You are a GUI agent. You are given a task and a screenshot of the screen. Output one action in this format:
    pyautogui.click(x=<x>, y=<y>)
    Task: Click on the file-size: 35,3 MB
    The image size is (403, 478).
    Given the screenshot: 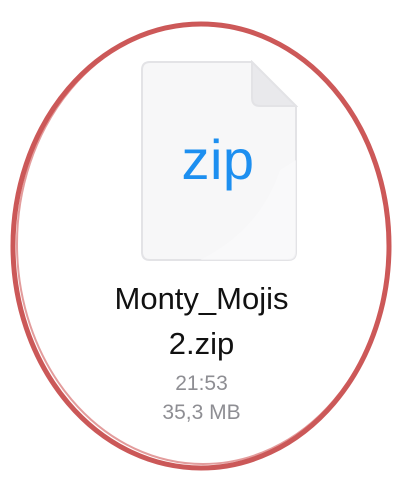 What is the action you would take?
    pyautogui.click(x=201, y=412)
    